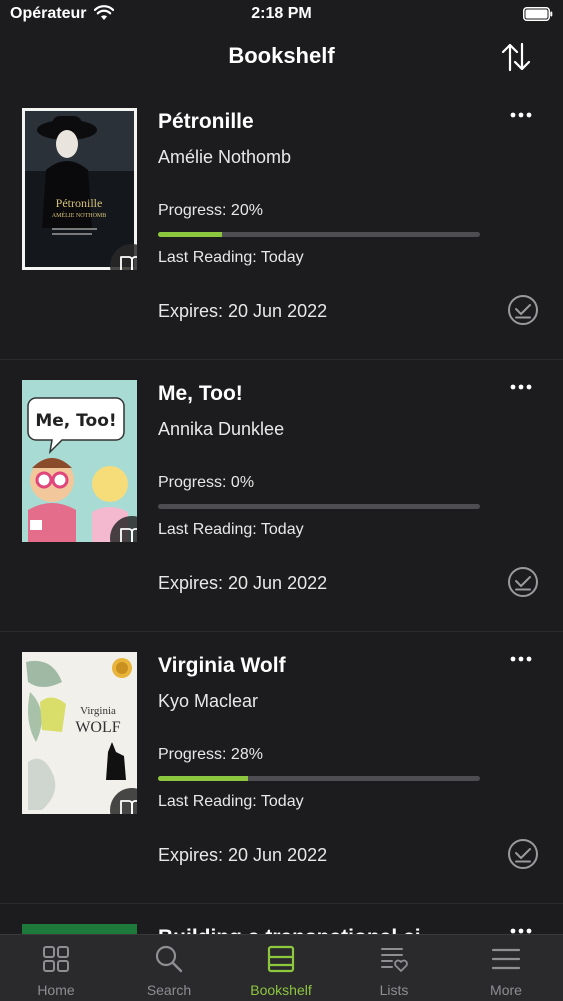  Describe the element at coordinates (281, 990) in the screenshot. I see `tab-label: Bookshelf` at that location.